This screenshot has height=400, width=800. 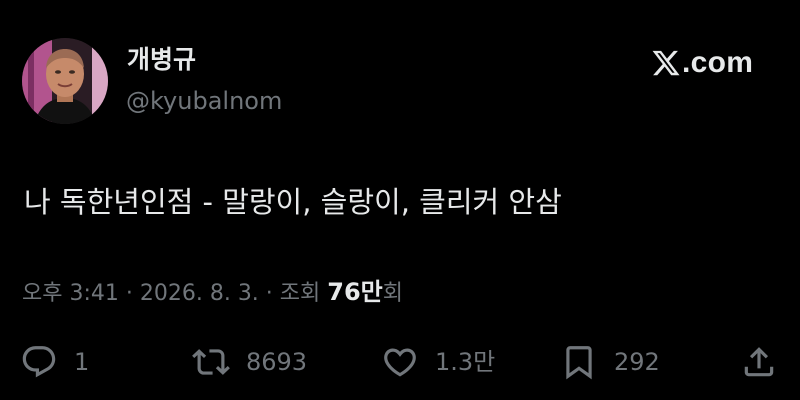 What do you see at coordinates (610, 362) in the screenshot?
I see `bookmark-button: 292` at bounding box center [610, 362].